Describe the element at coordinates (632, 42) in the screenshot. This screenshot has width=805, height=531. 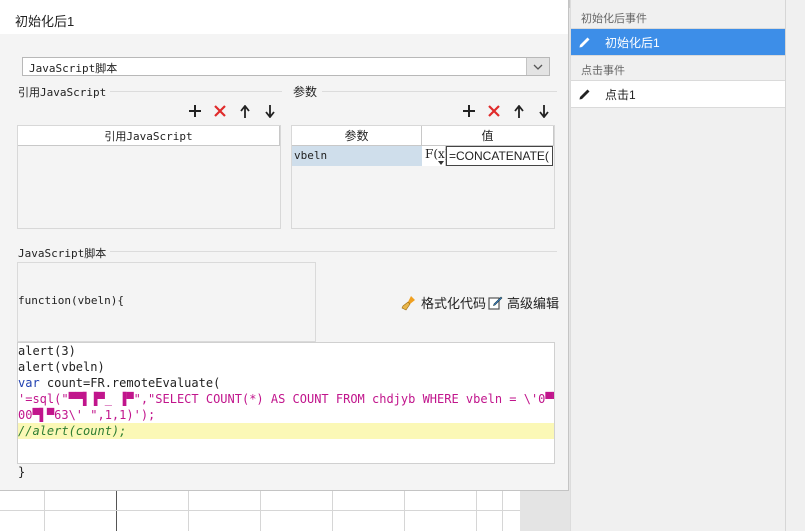
I see `event-item-label: 初始化后1` at that location.